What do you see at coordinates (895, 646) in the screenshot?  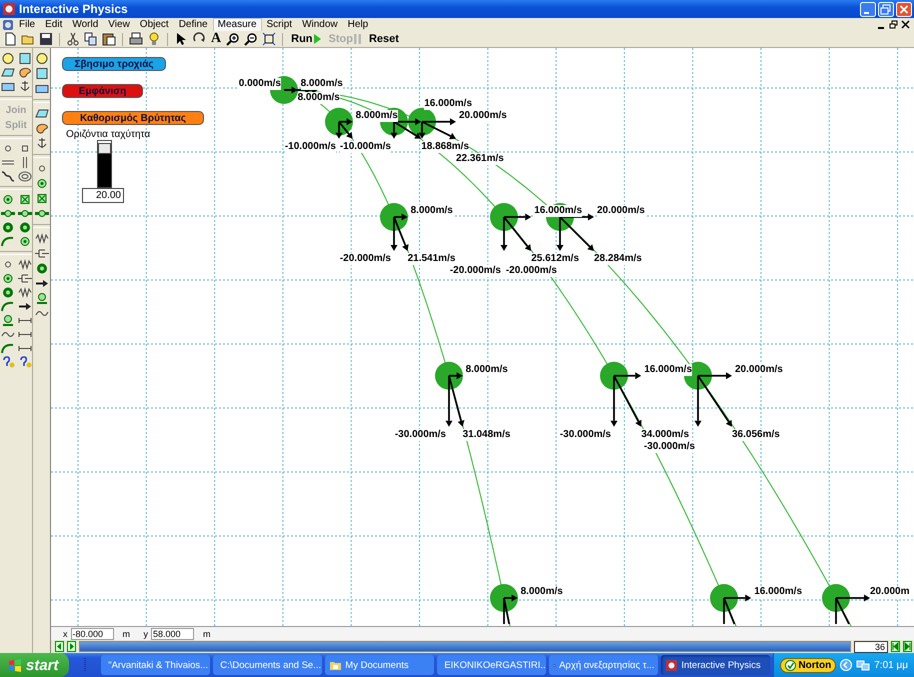 I see `rewind-icon` at bounding box center [895, 646].